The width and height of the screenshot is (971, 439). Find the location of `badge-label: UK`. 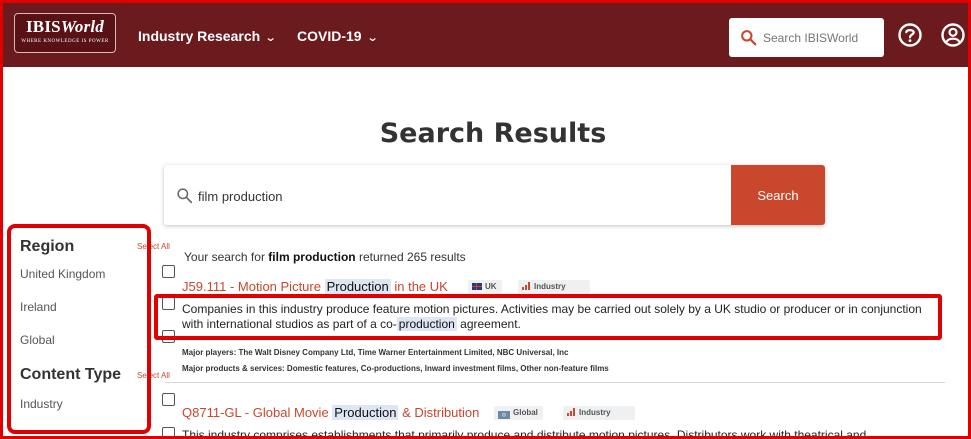

badge-label: UK is located at coordinates (491, 286).